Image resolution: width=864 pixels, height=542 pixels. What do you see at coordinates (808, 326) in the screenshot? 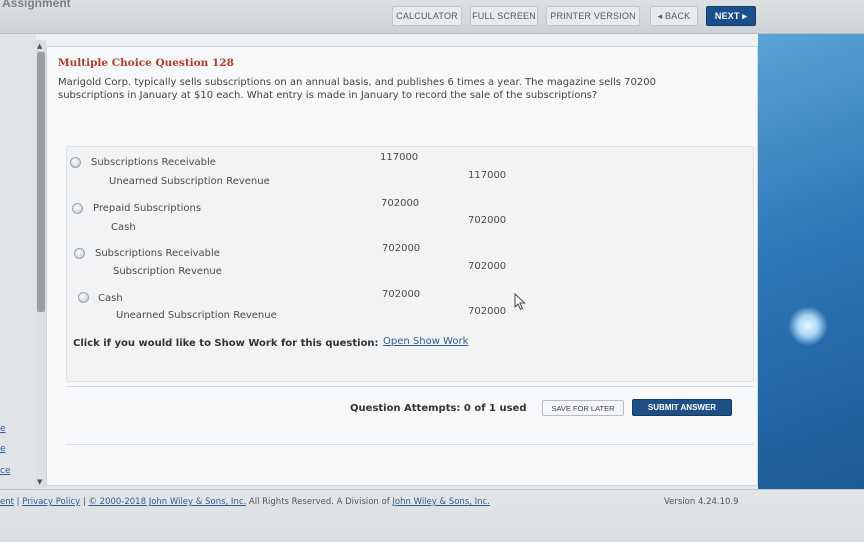
I see `desktop-glow-icon` at bounding box center [808, 326].